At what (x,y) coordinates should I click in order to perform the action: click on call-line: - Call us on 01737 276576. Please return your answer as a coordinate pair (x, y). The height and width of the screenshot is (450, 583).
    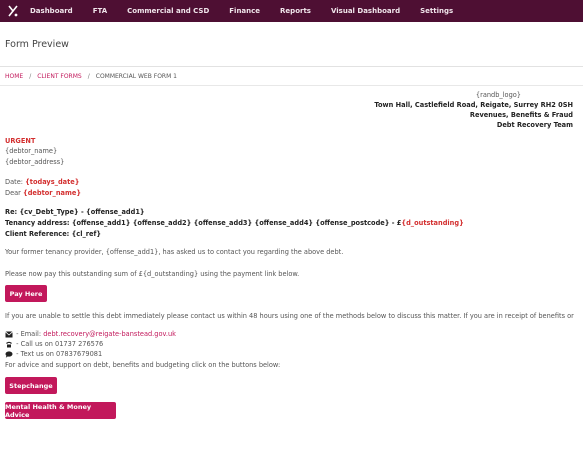
    Looking at the image, I should click on (54, 344).